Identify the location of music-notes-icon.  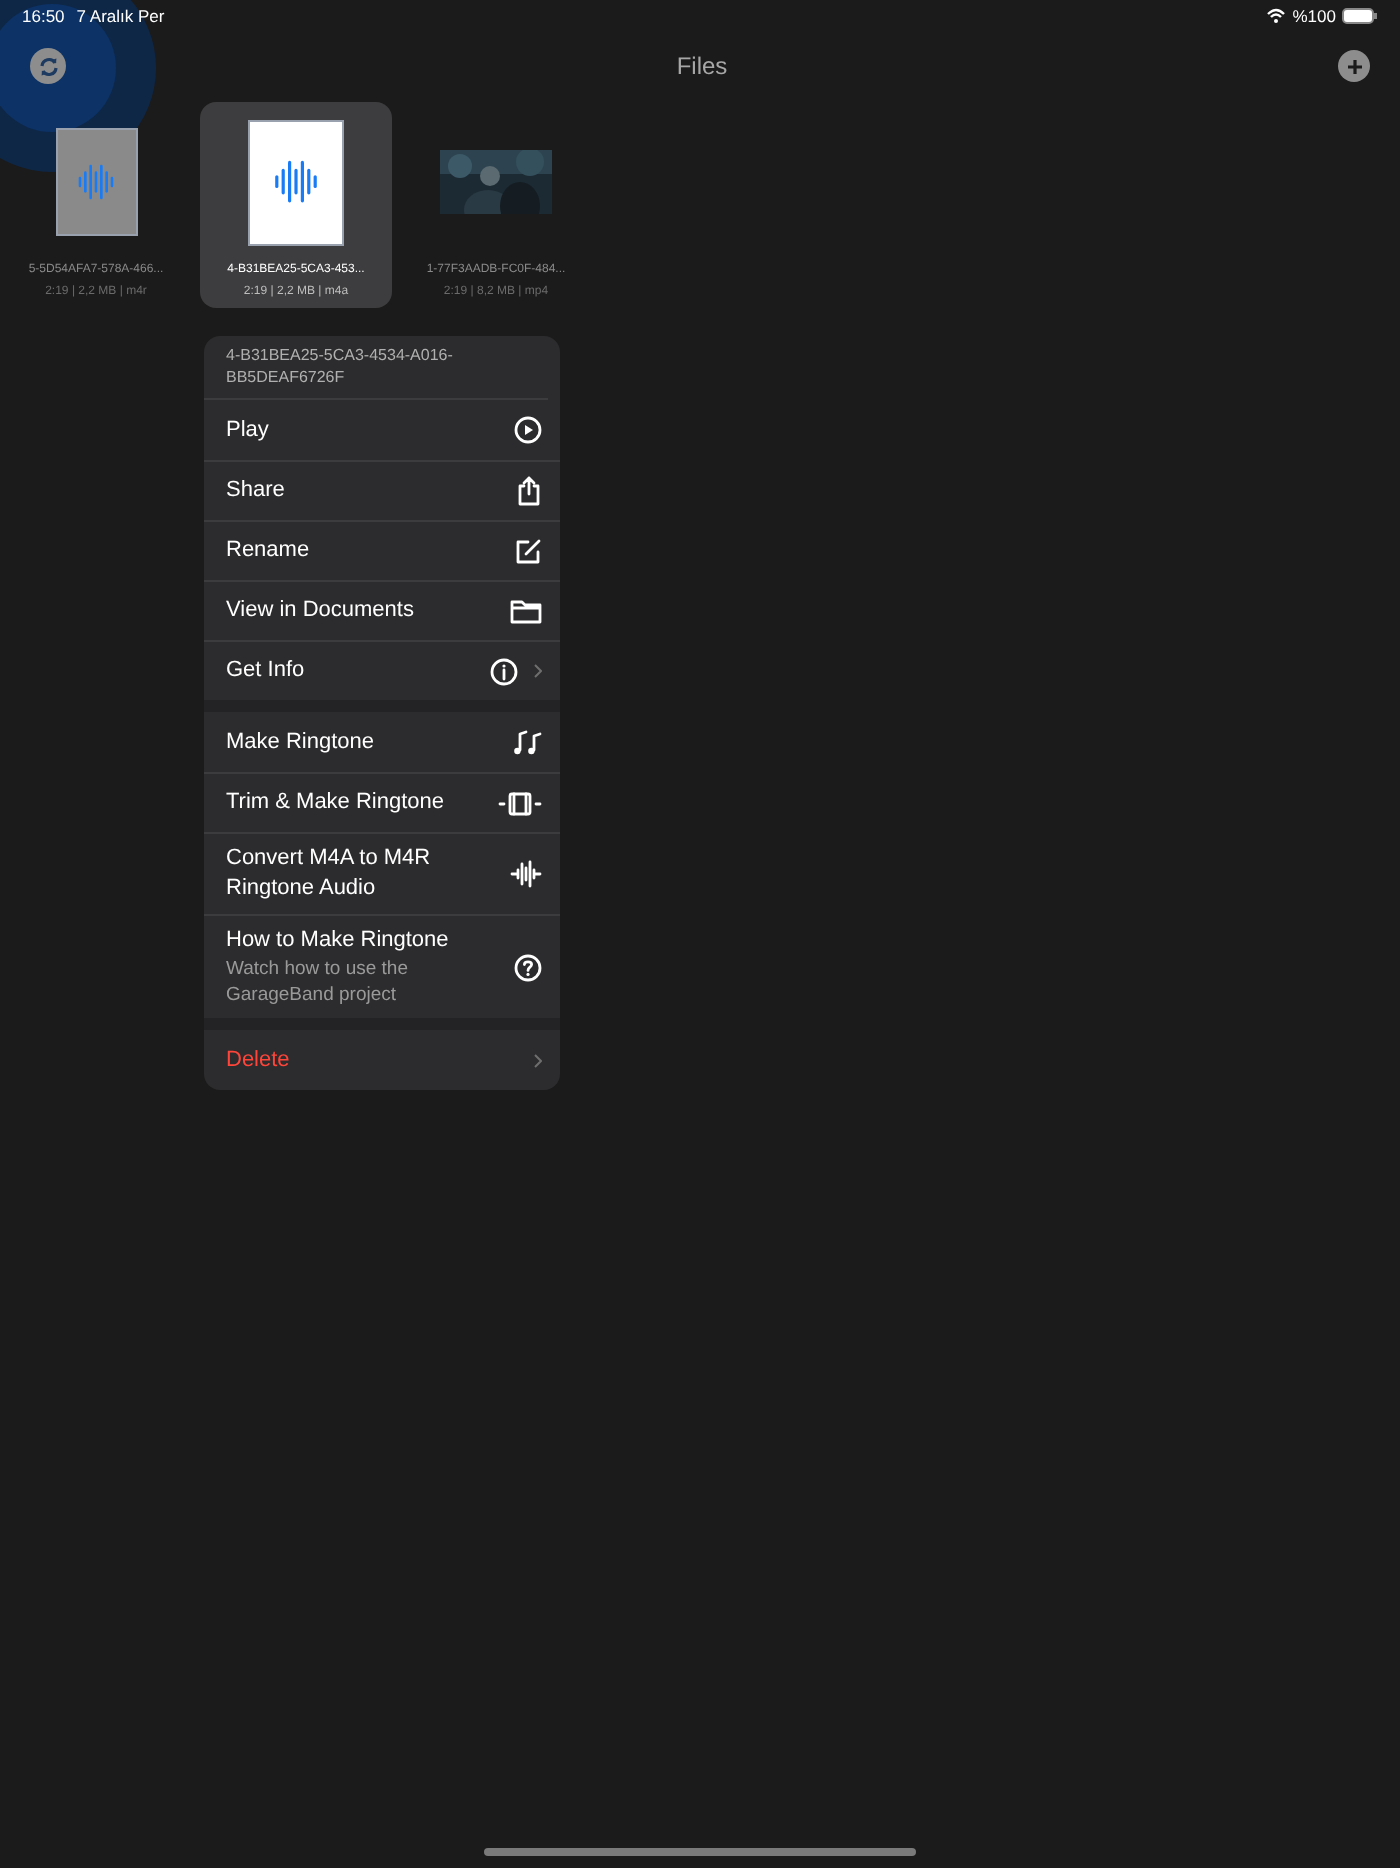
(527, 742).